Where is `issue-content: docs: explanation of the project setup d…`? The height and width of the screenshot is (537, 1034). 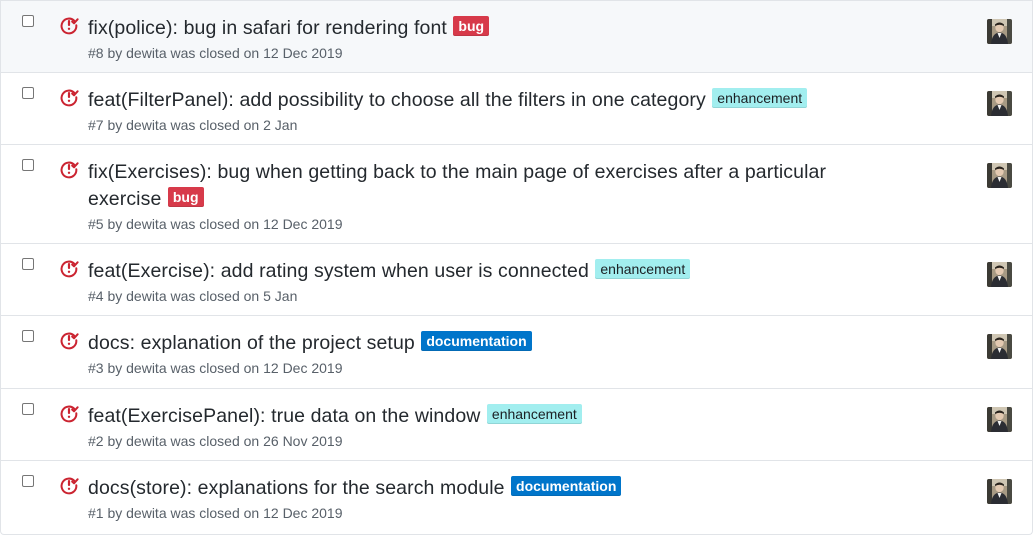 issue-content: docs: explanation of the project setup d… is located at coordinates (483, 353).